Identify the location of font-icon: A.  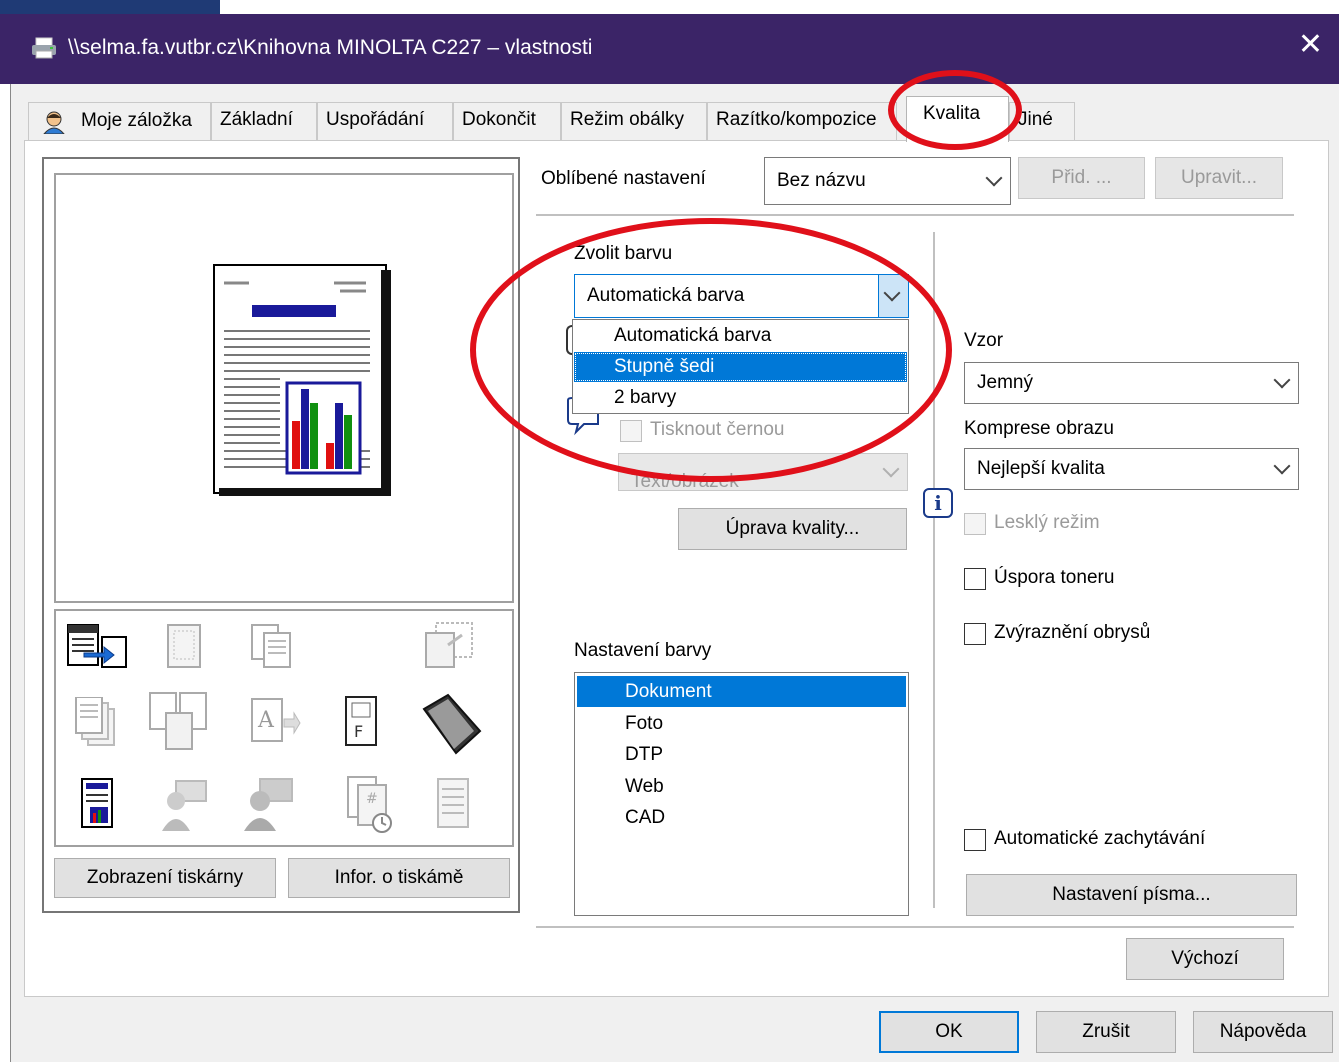
(276, 720).